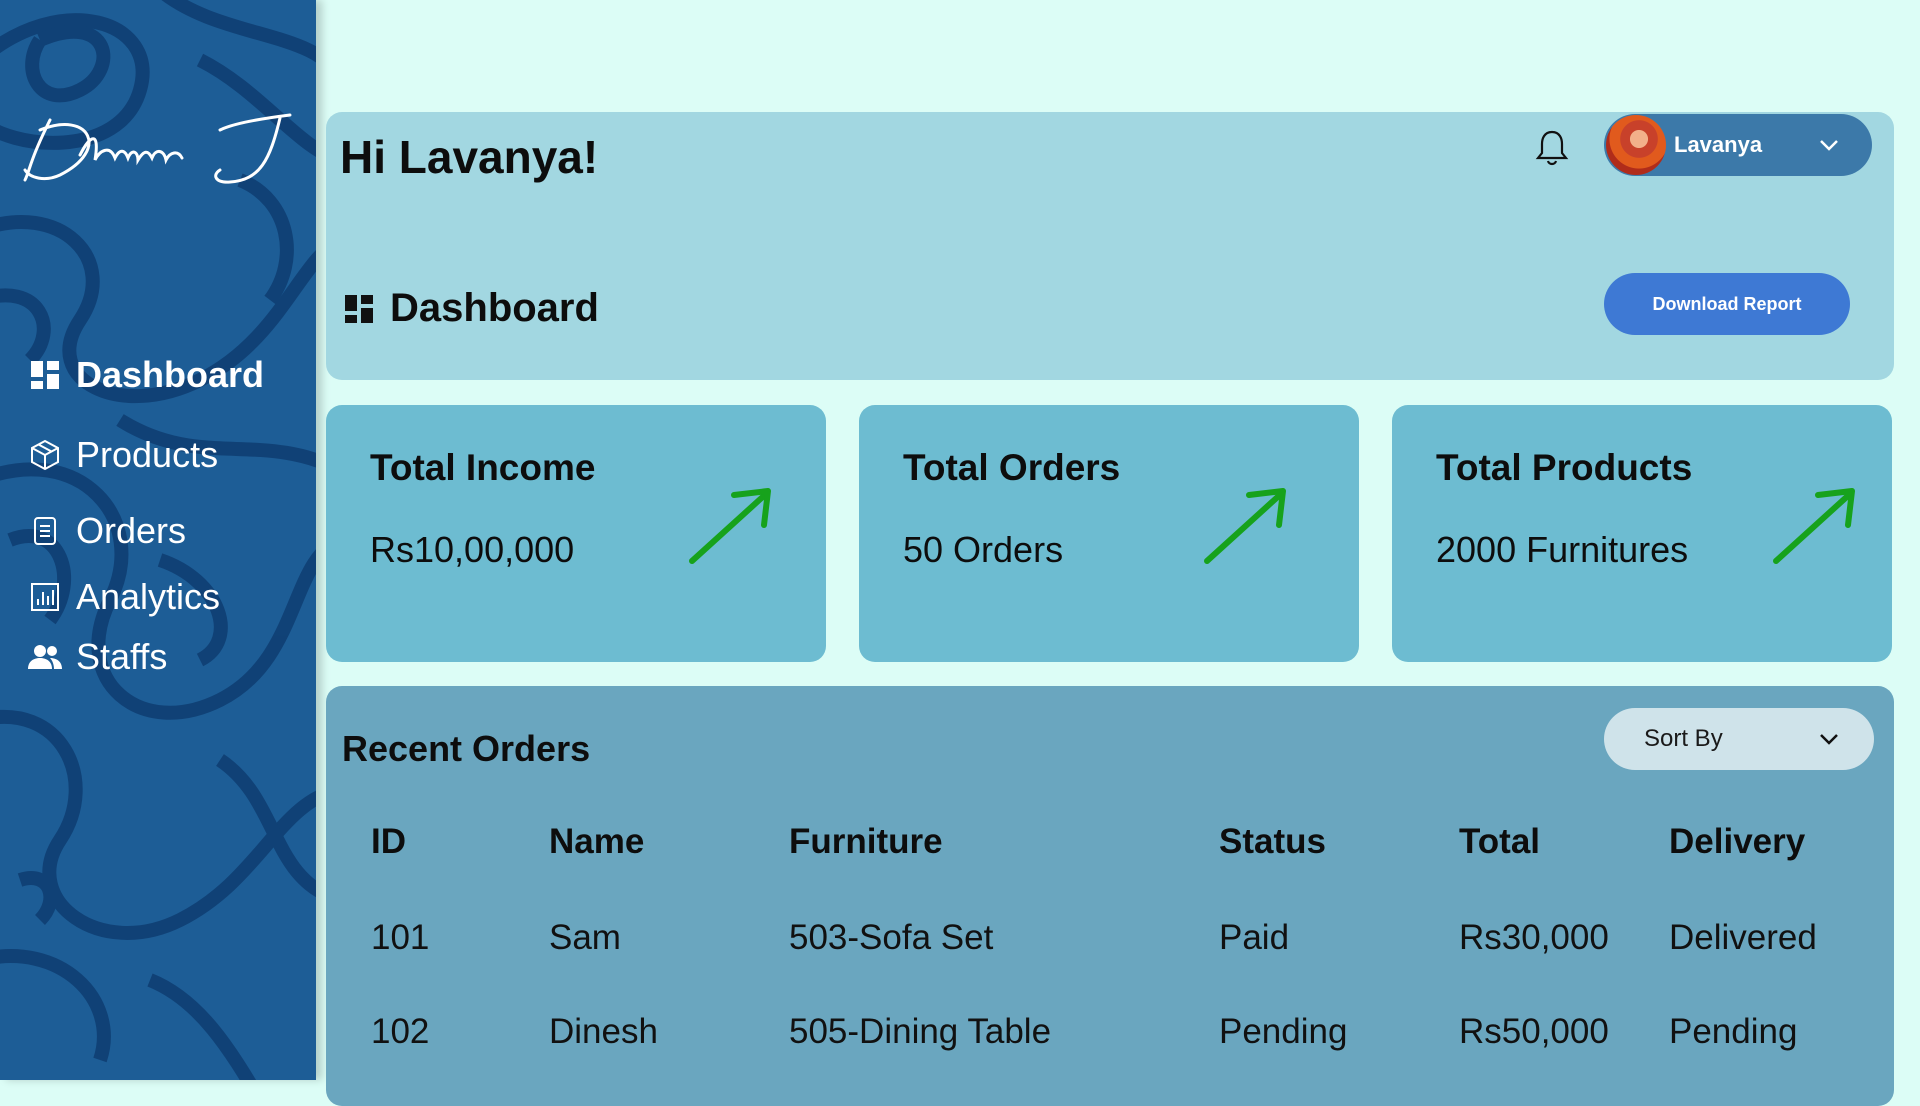 The height and width of the screenshot is (1106, 1920). I want to click on column-header-furniture: Furniture, so click(866, 842).